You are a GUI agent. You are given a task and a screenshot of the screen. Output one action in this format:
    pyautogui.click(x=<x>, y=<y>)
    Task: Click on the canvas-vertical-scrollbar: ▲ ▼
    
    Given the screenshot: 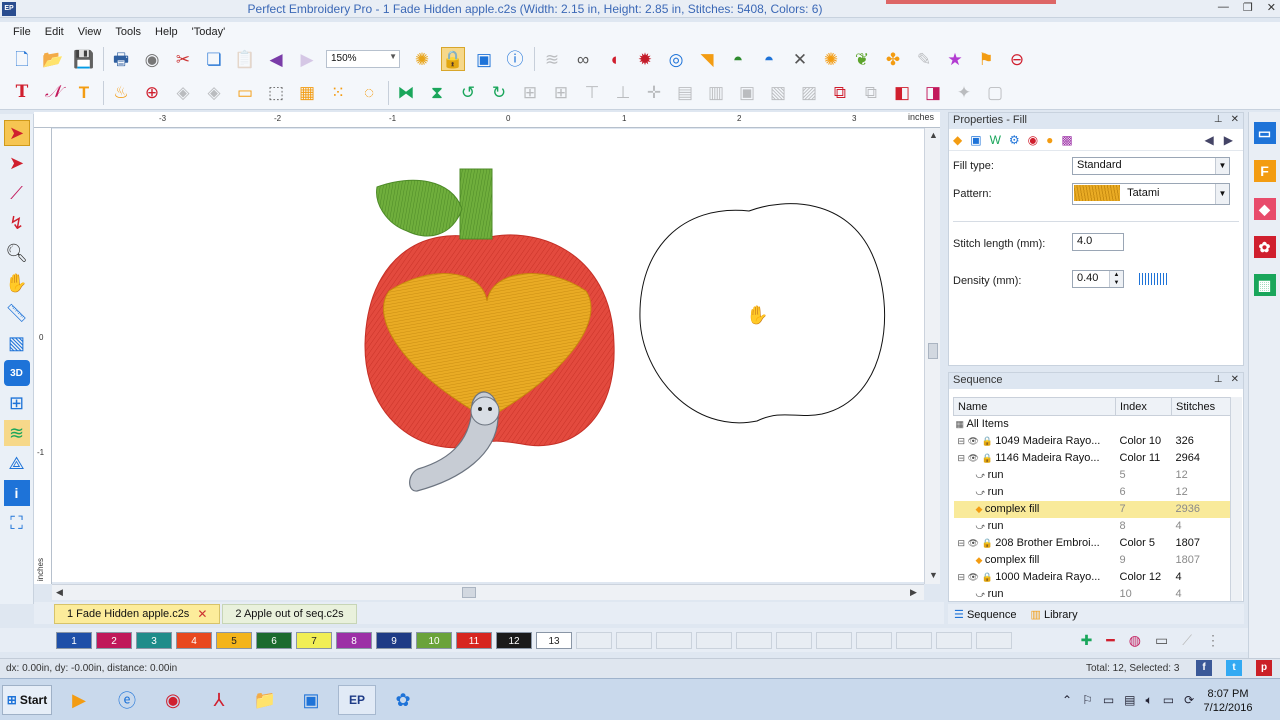 What is the action you would take?
    pyautogui.click(x=932, y=356)
    